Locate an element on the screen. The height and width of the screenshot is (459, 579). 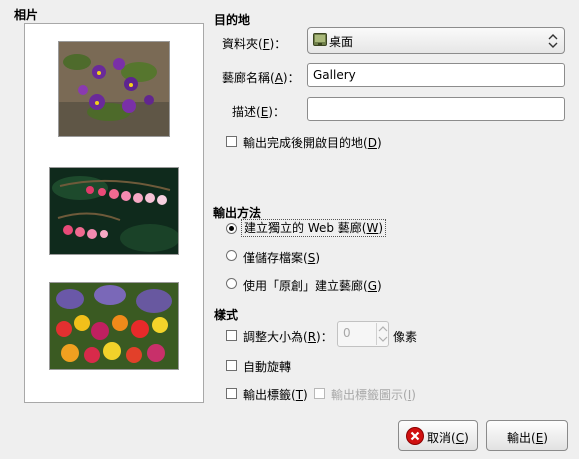
thumbnail-primulas is located at coordinates (114, 326).